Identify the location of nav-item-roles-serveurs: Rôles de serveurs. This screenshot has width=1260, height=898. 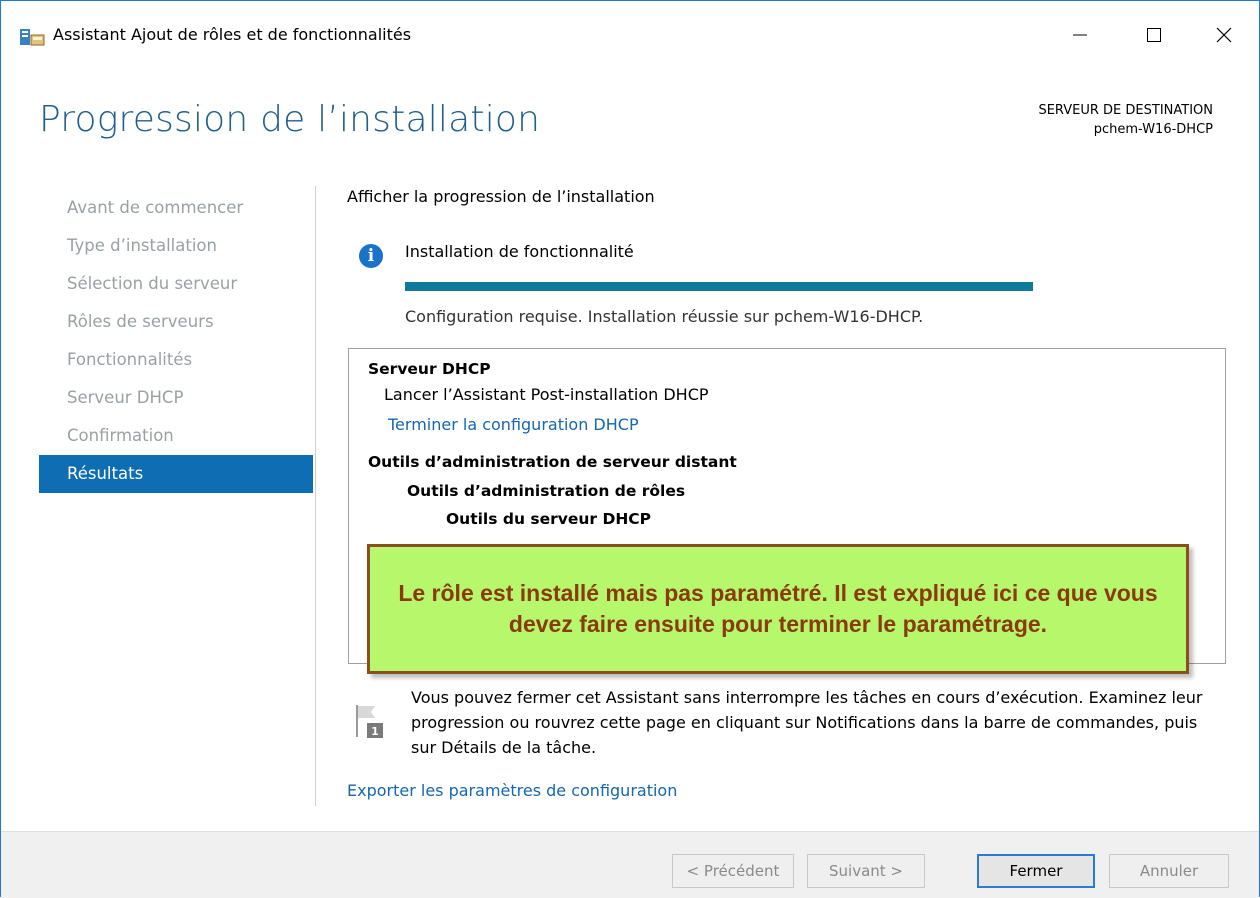
(176, 322).